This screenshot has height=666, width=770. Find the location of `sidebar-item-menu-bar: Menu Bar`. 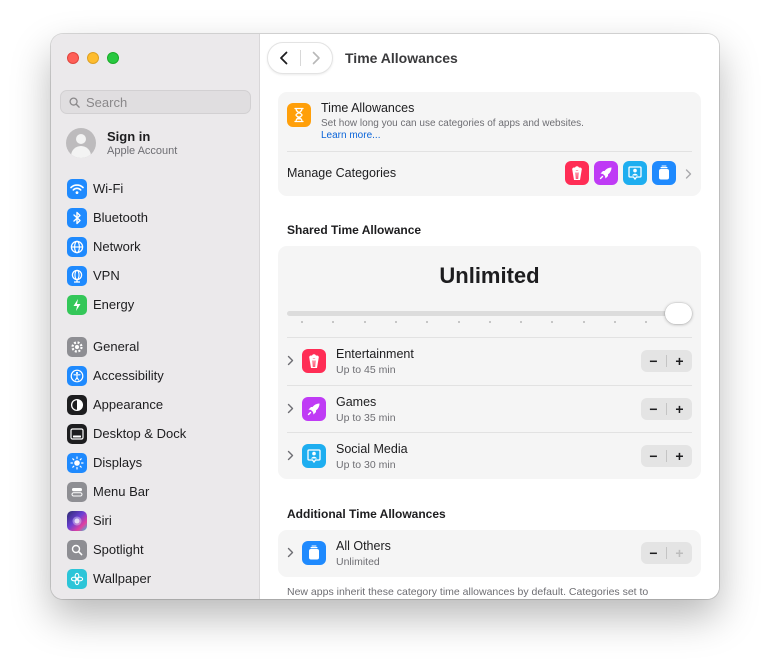

sidebar-item-menu-bar: Menu Bar is located at coordinates (155, 491).